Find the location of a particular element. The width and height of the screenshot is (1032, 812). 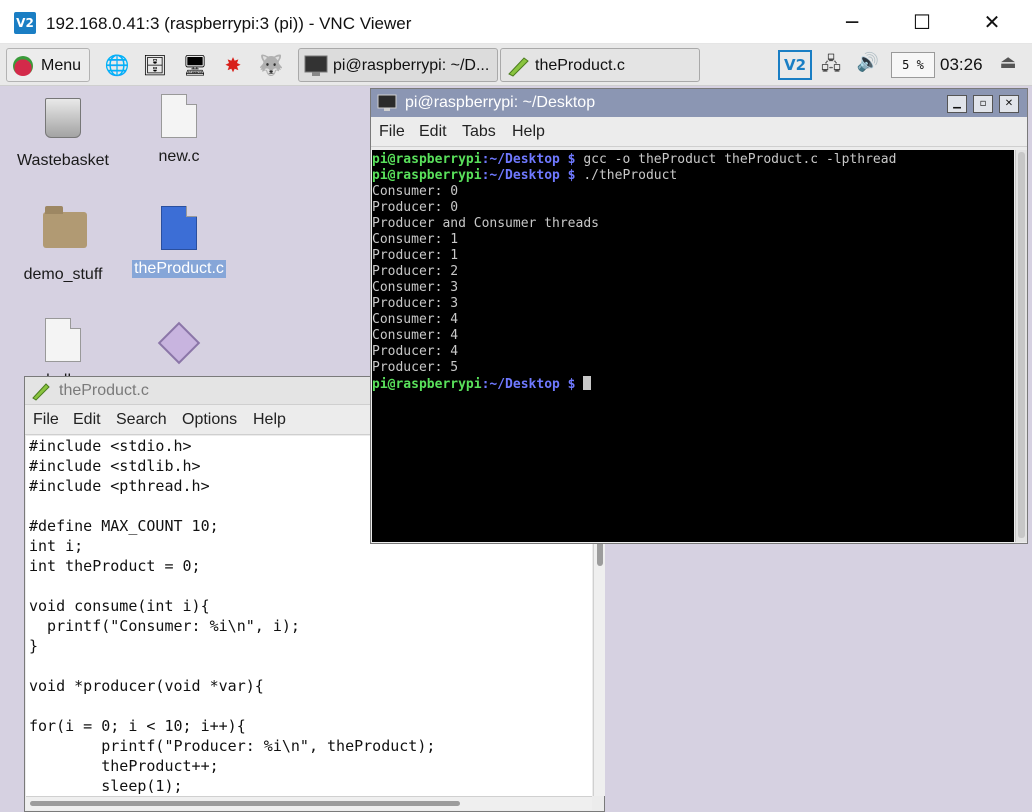

wastebasket-icon is located at coordinates (63, 118).